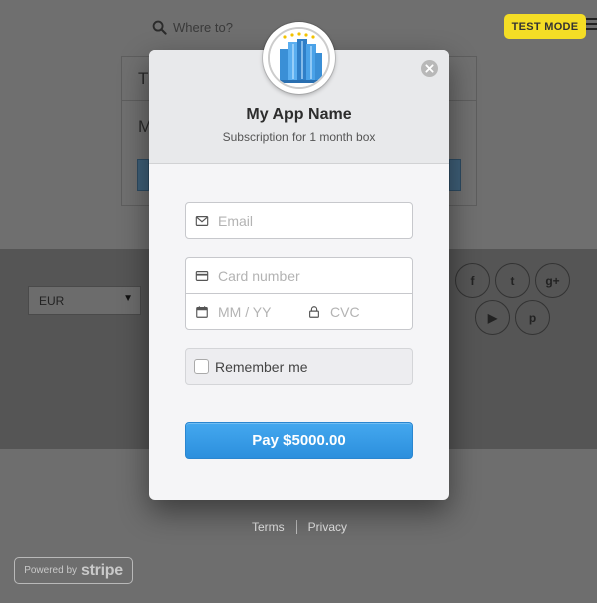  I want to click on email-input, so click(315, 220).